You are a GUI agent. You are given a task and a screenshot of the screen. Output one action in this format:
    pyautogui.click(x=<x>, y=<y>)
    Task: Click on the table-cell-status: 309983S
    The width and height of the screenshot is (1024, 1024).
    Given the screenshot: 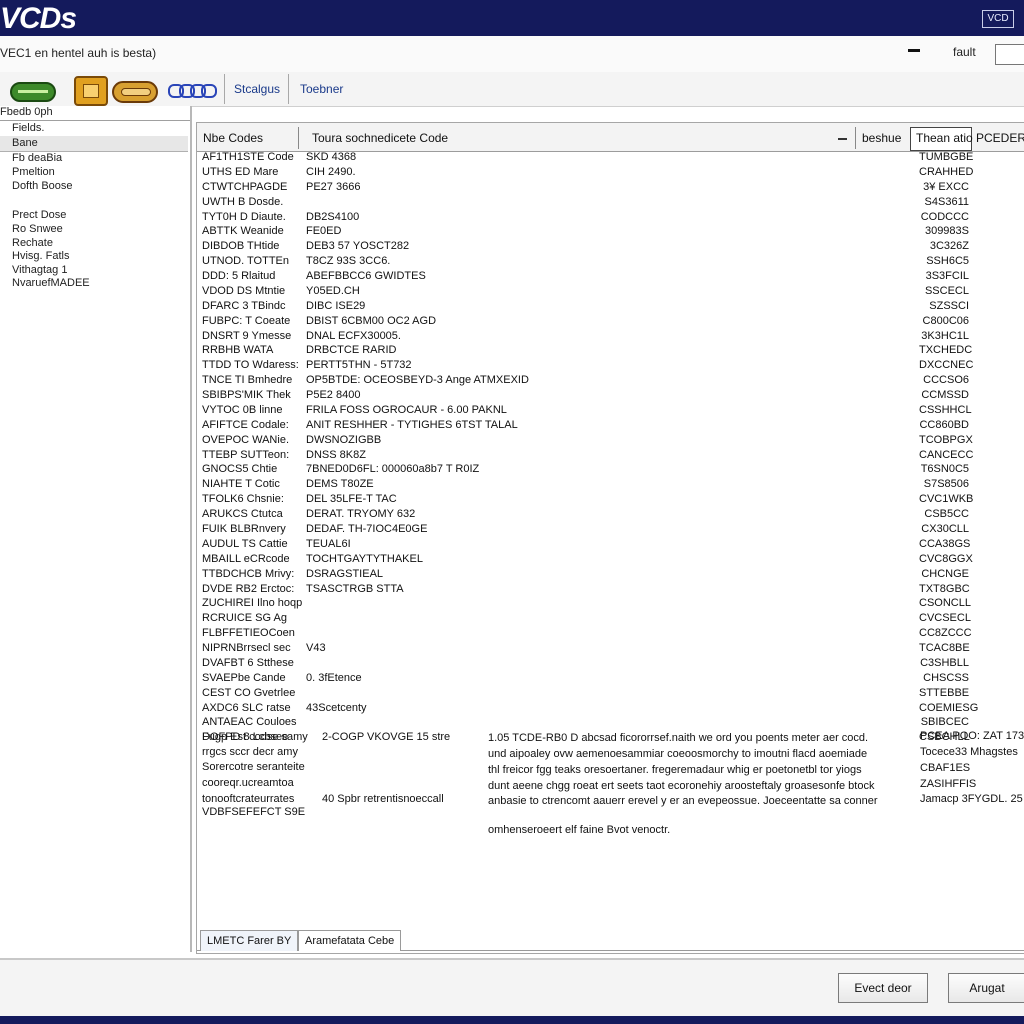 What is the action you would take?
    pyautogui.click(x=946, y=231)
    